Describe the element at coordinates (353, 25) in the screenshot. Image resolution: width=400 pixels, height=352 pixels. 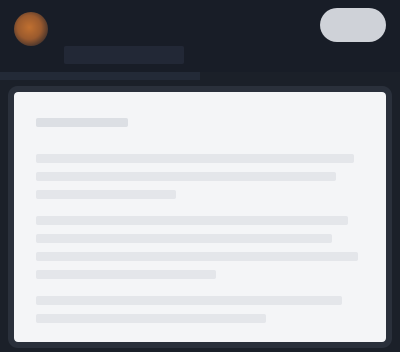
I see `header-action-button` at that location.